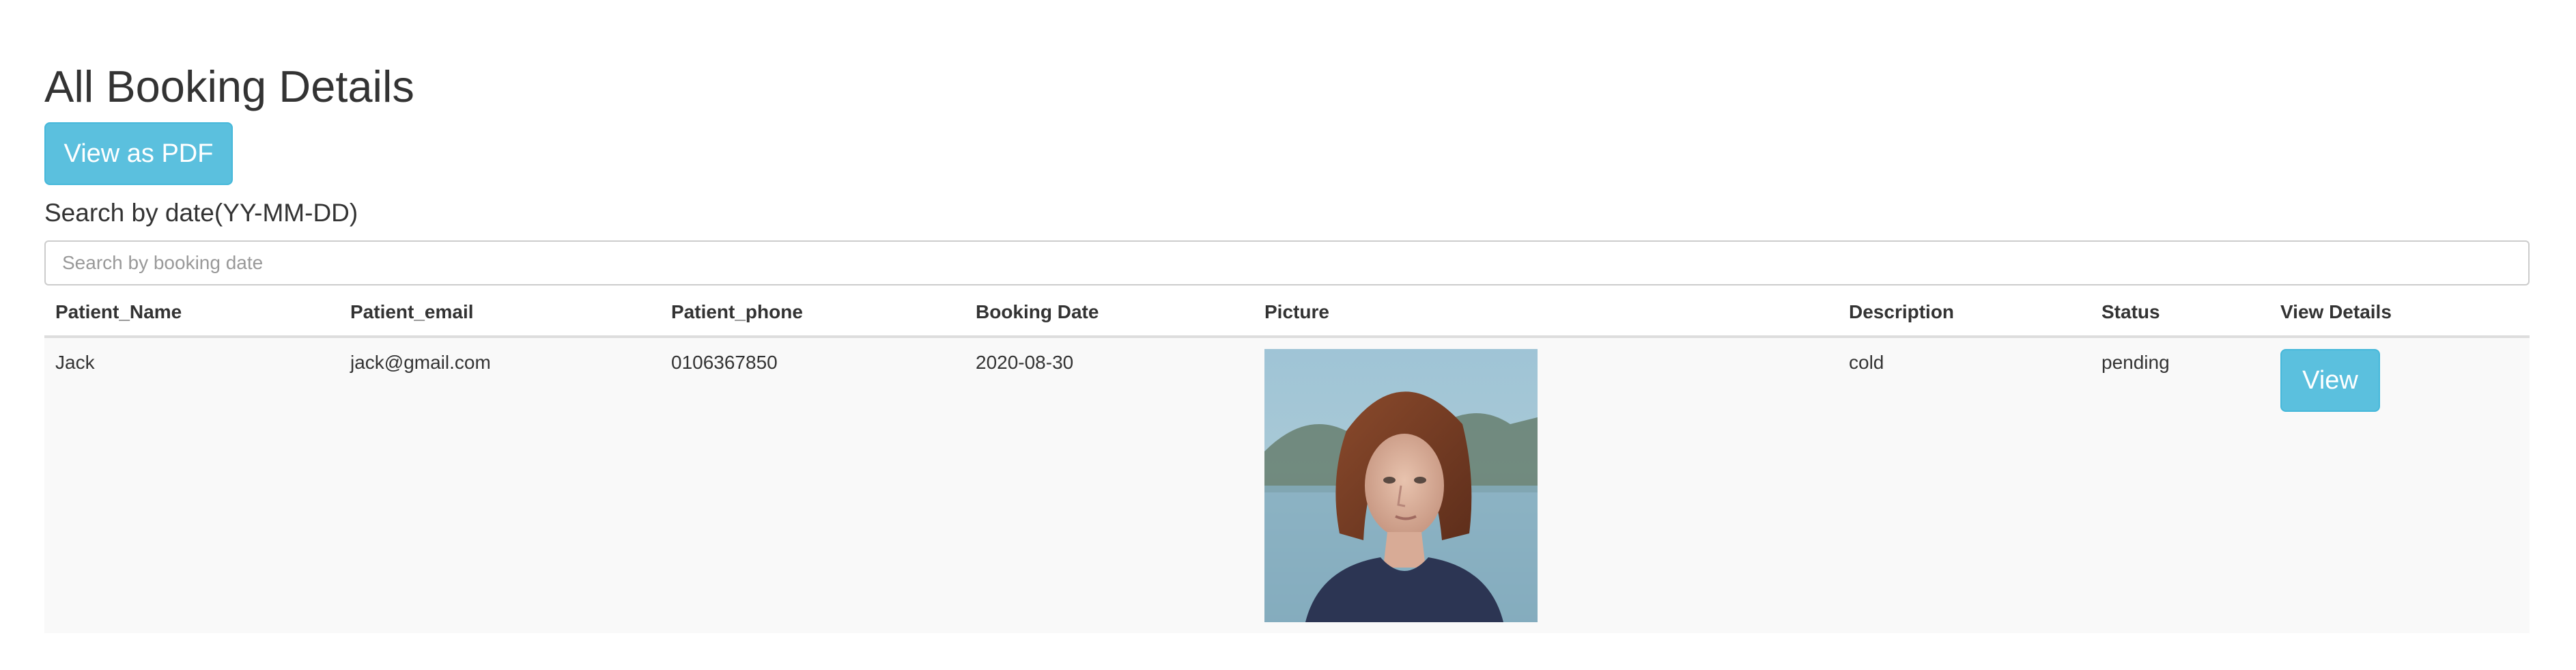  Describe the element at coordinates (1037, 311) in the screenshot. I see `column-header-booking-date: Booking Date` at that location.